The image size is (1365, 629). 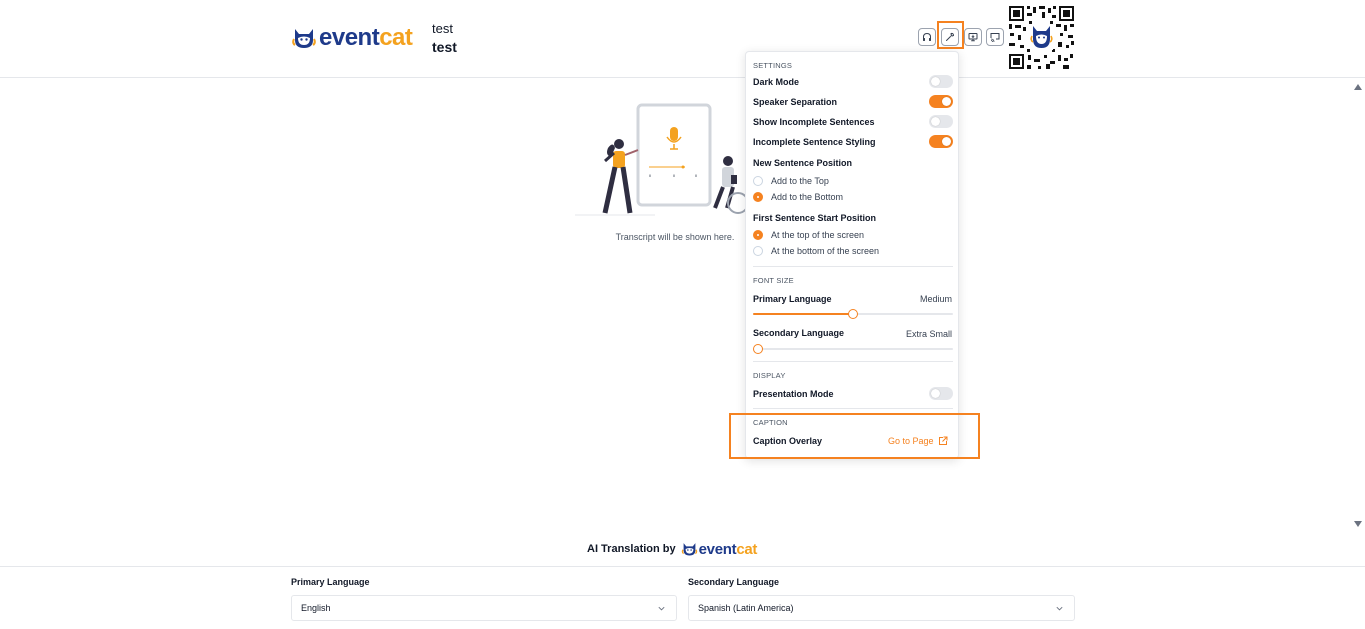 What do you see at coordinates (662, 159) in the screenshot?
I see `empty-transcript-illustration: II II II` at bounding box center [662, 159].